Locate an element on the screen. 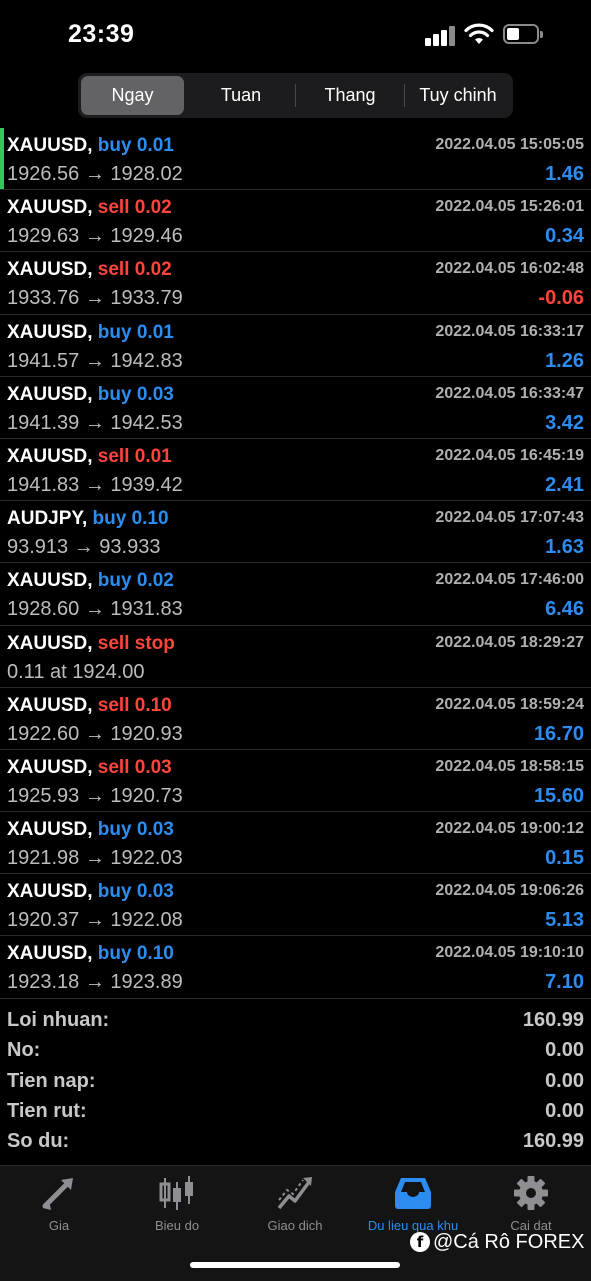  nav-bieu-do: Bieu do is located at coordinates (177, 1203).